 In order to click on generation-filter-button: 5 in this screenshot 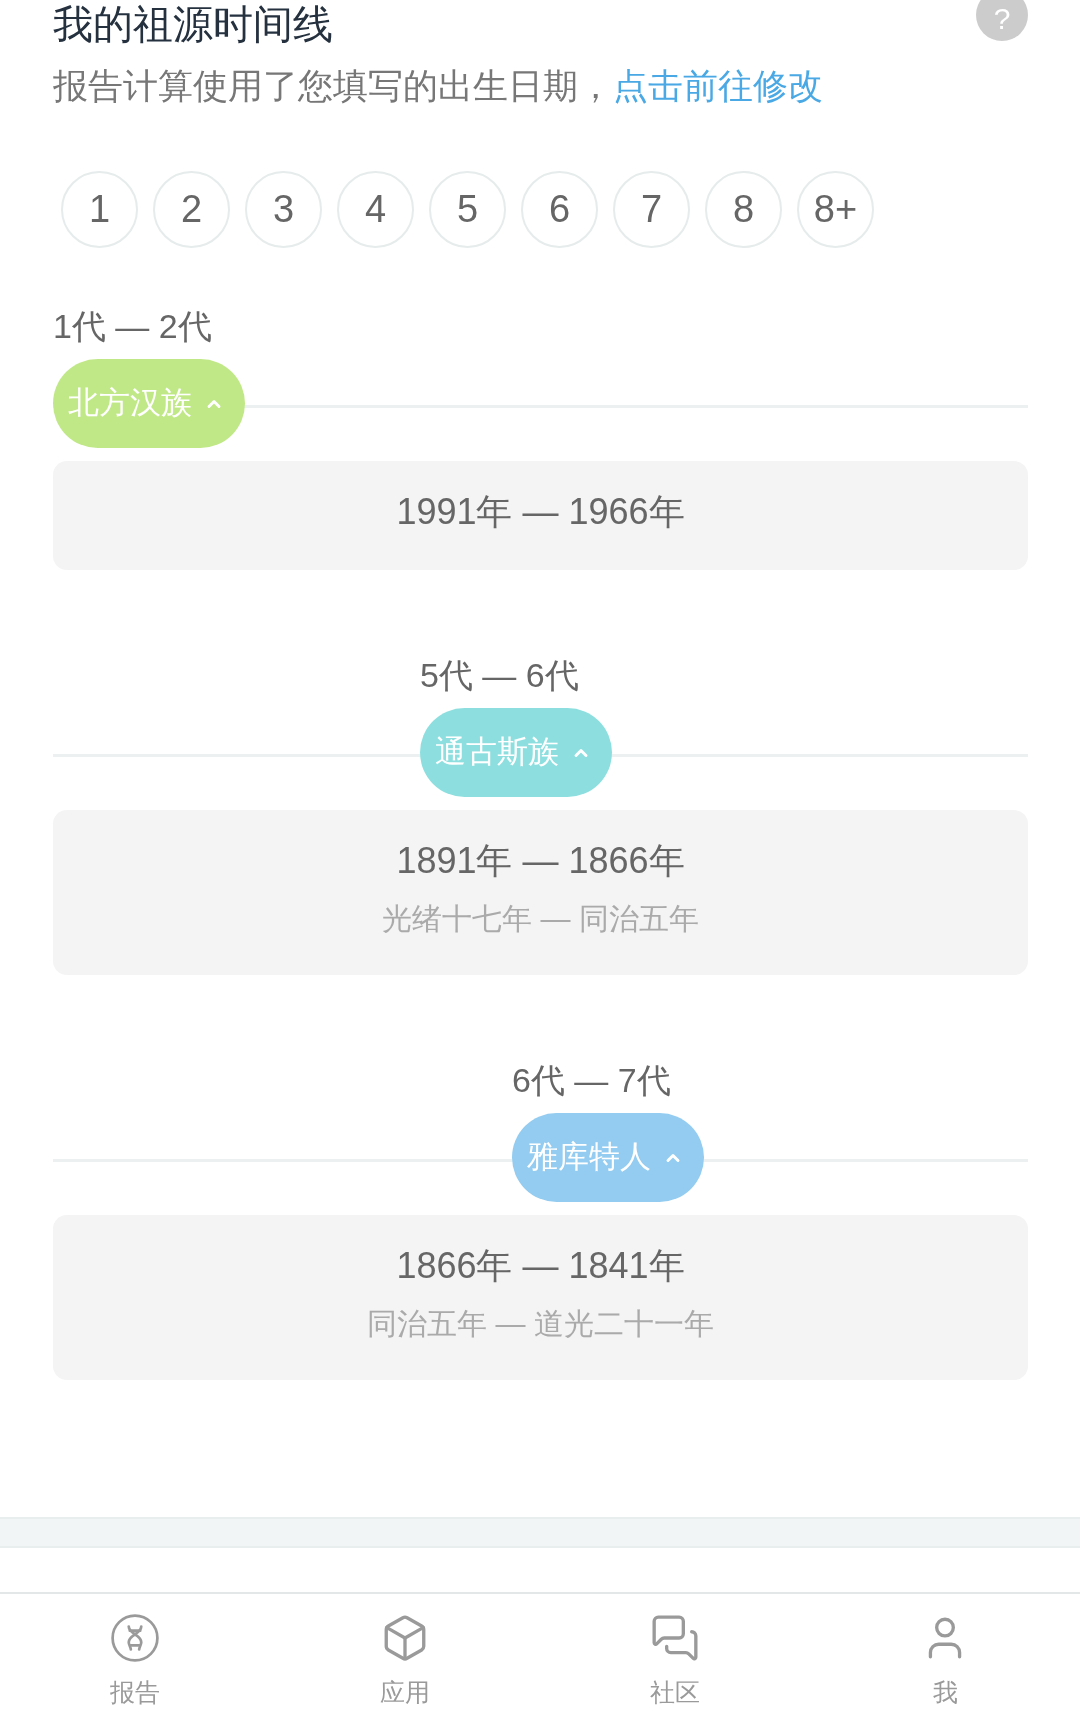, I will do `click(467, 209)`.